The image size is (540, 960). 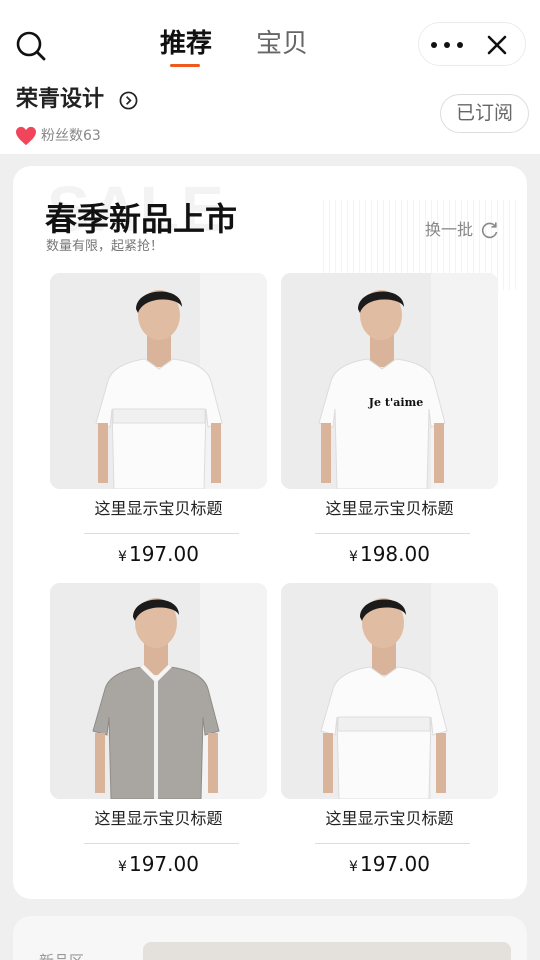 I want to click on next-section-card: 新品区, so click(x=270, y=938).